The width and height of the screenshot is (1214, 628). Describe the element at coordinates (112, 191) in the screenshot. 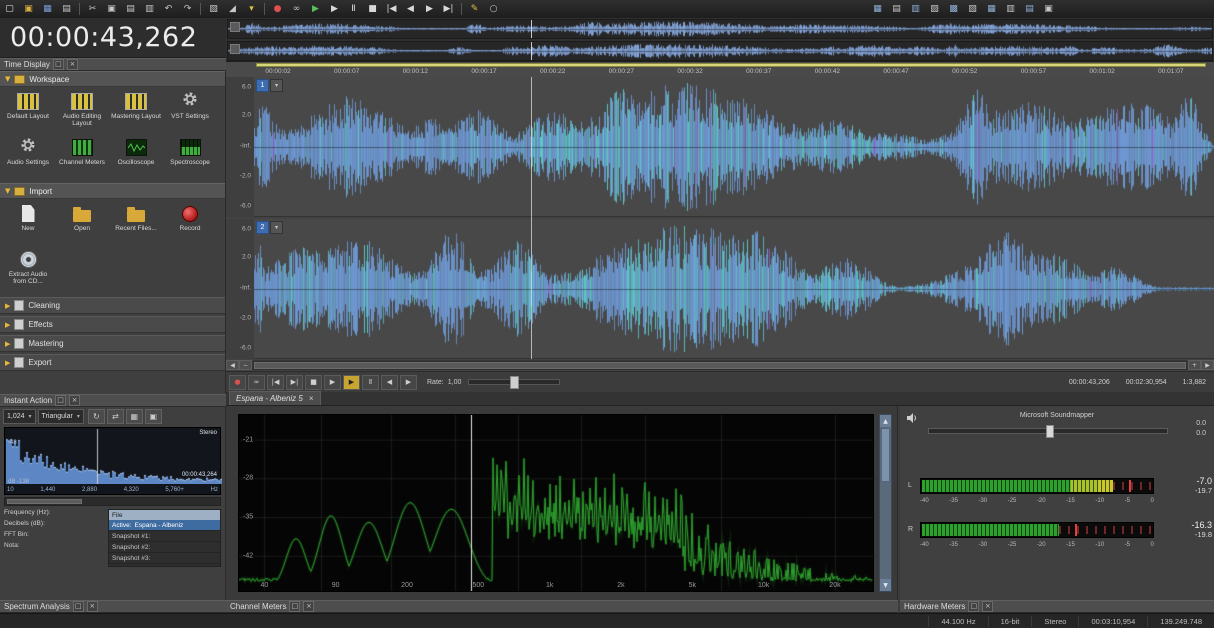

I see `import-section-header: ▼ Import` at that location.